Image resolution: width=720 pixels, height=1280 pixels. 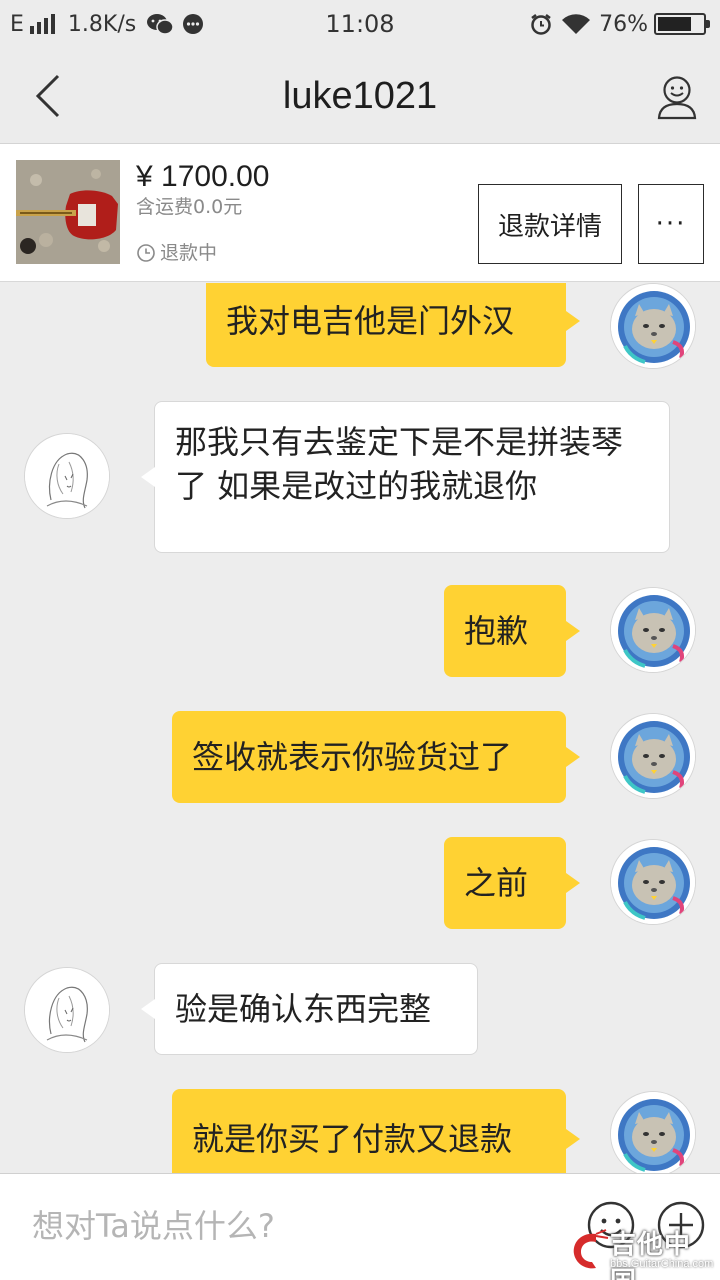 I want to click on message-bubble: 那我只有去鉴定下是不是拼装琴了 如果是改过的我就退你, so click(x=405, y=477).